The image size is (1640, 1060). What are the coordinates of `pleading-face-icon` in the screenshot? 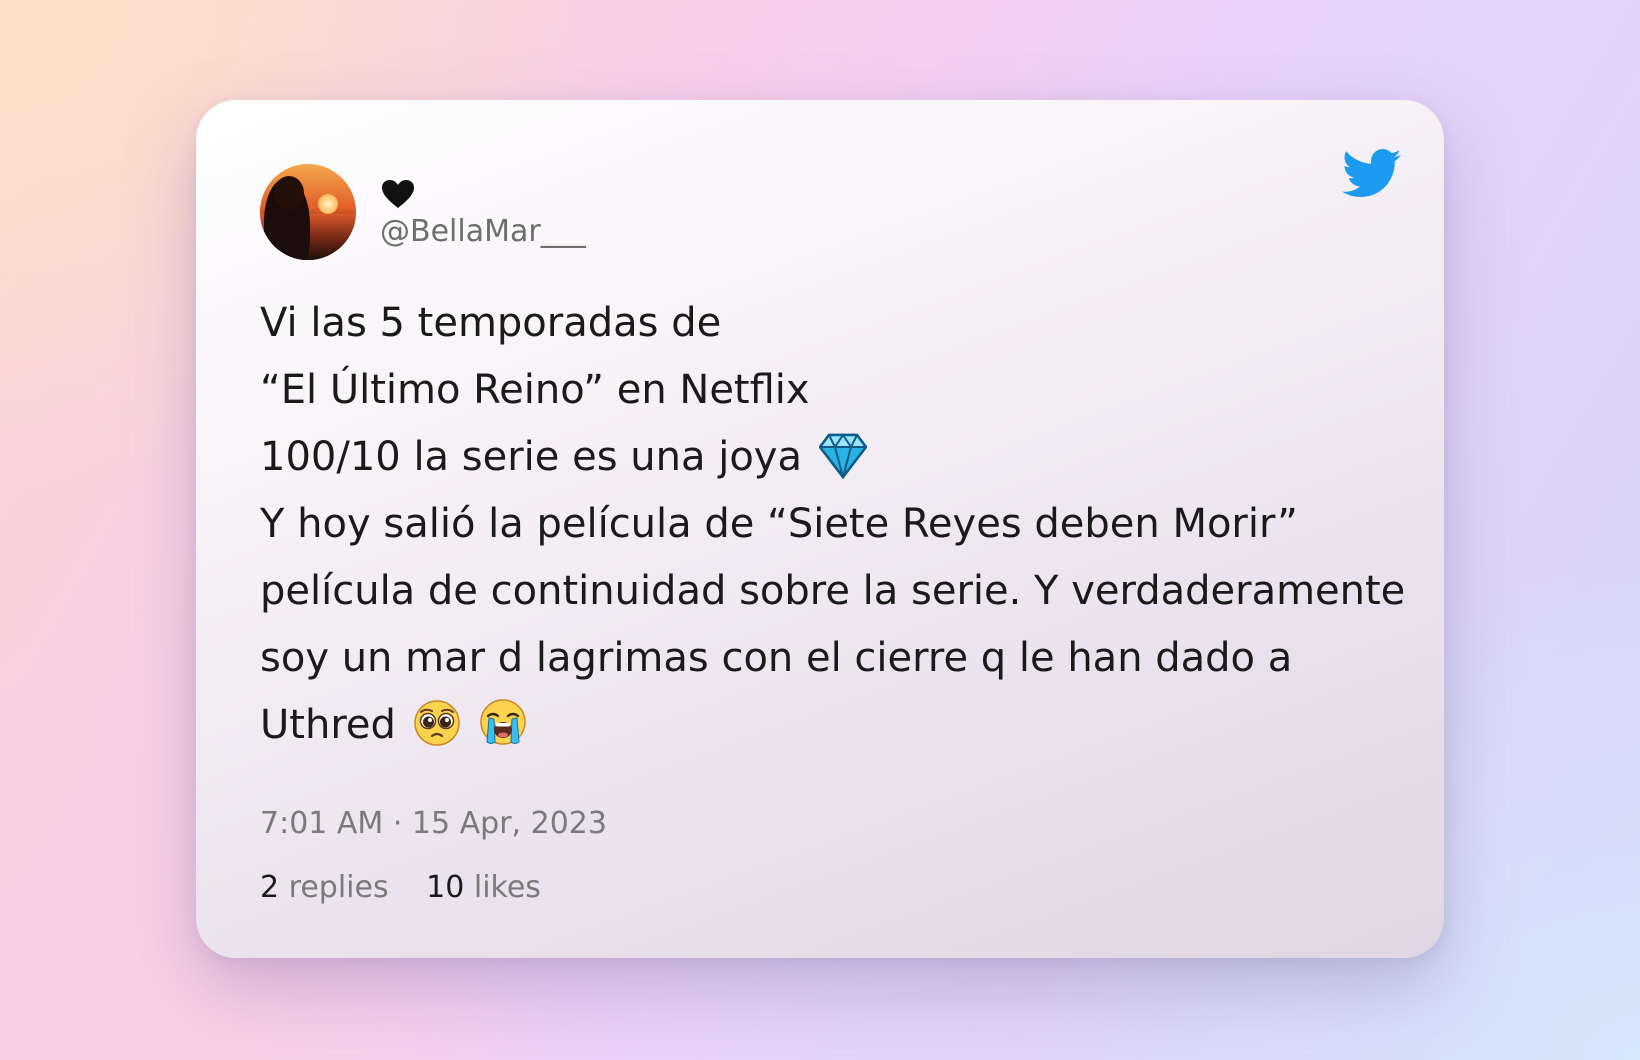 It's located at (436, 723).